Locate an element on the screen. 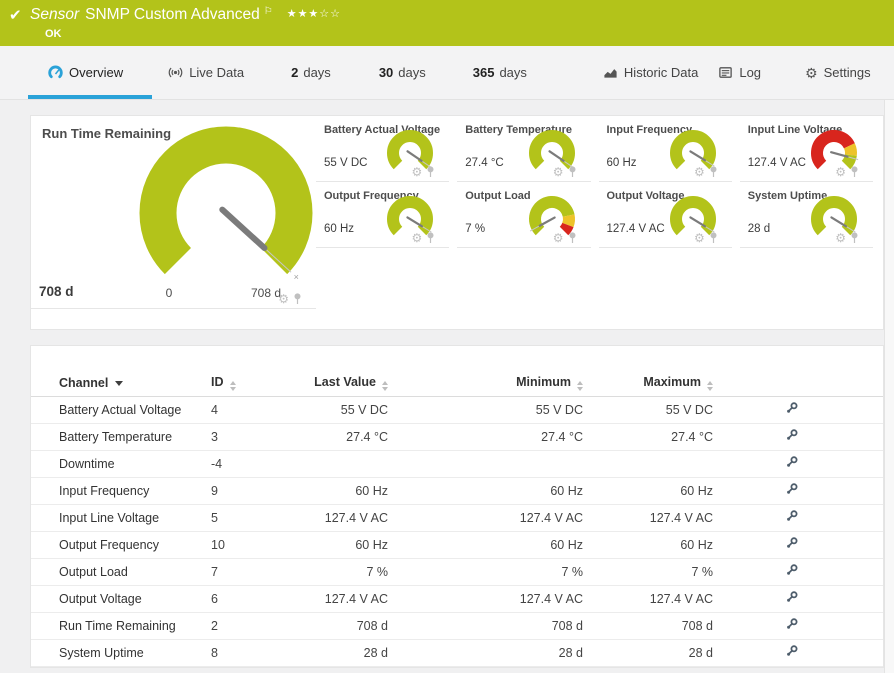  gauge-value: 127.4 V AC is located at coordinates (635, 229).